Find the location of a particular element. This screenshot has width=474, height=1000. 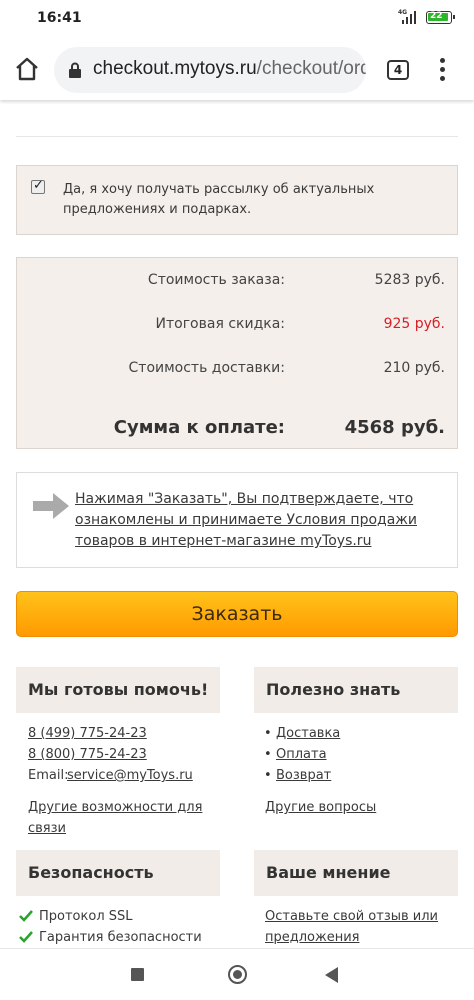

ssl-label: Протокол SSL is located at coordinates (86, 916).